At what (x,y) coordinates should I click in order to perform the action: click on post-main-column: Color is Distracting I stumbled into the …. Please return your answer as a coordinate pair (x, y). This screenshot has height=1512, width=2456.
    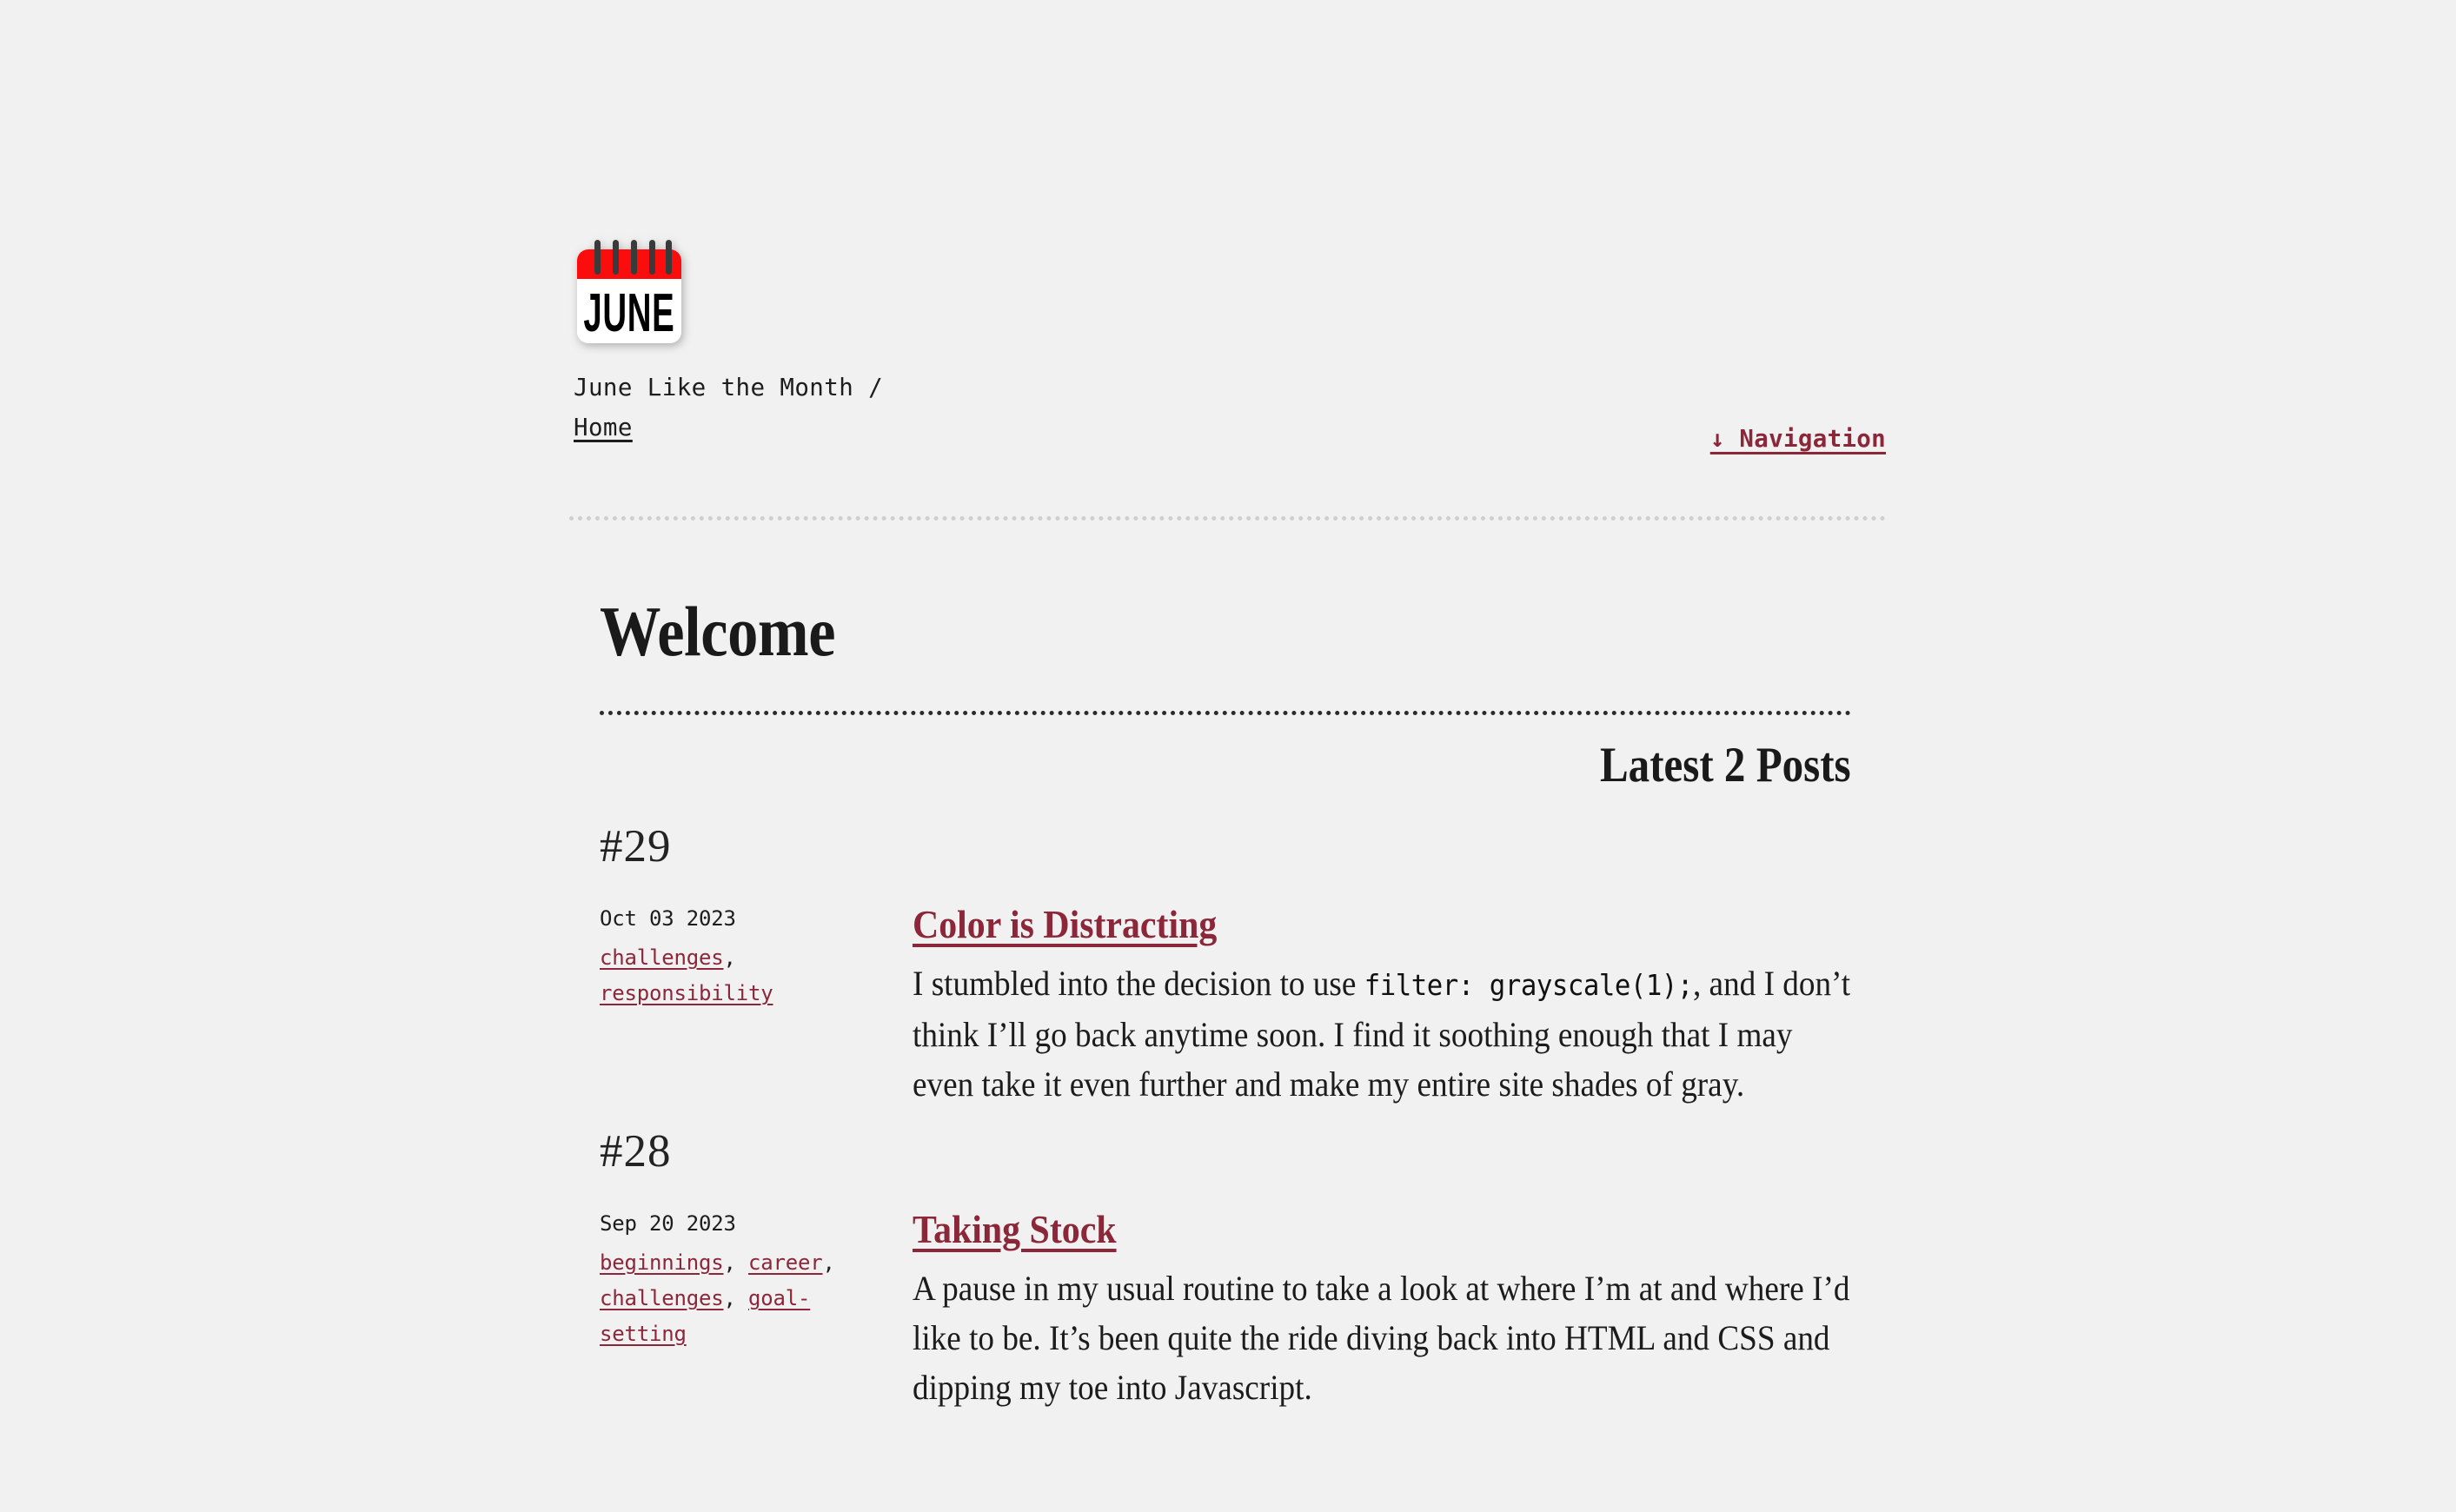
    Looking at the image, I should click on (1386, 1005).